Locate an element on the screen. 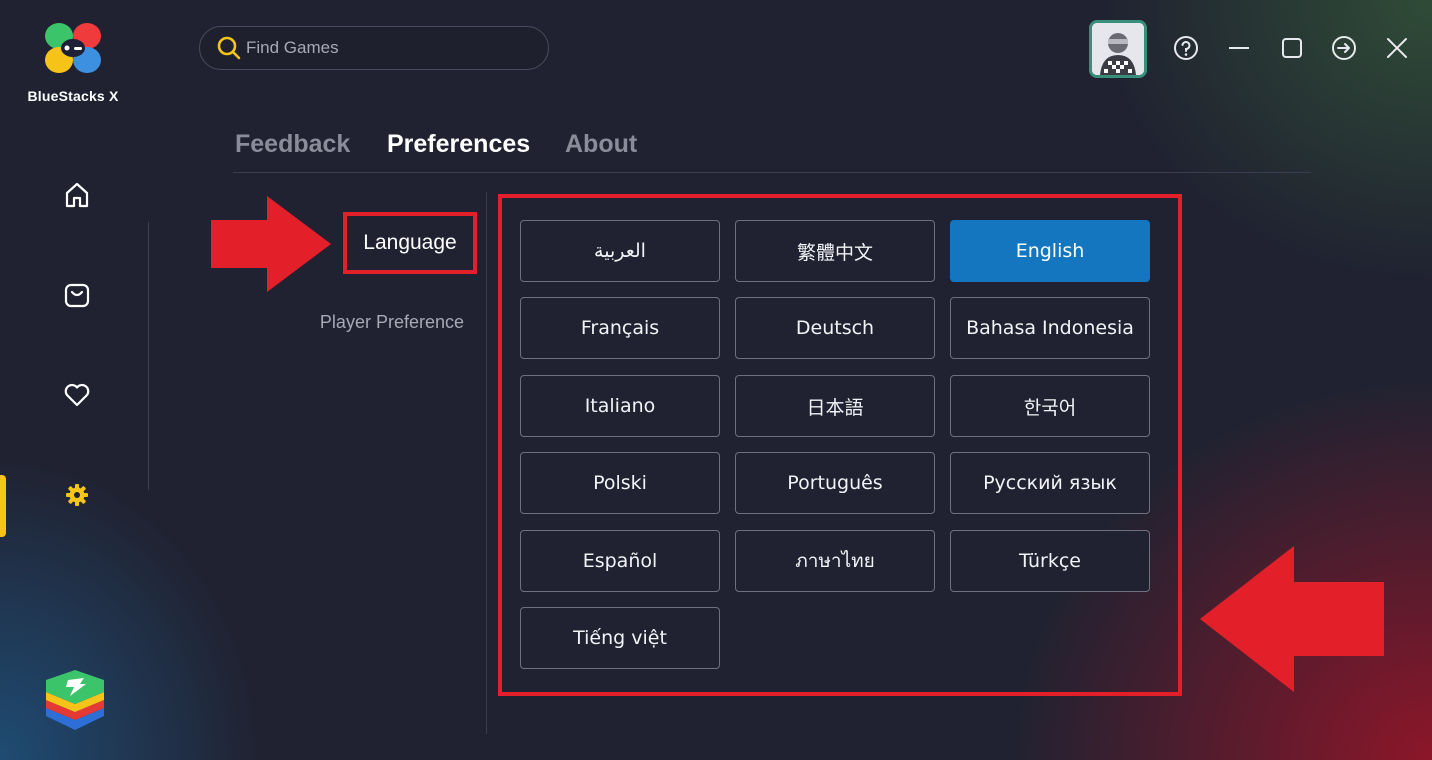 The width and height of the screenshot is (1432, 760). help-button is located at coordinates (1186, 48).